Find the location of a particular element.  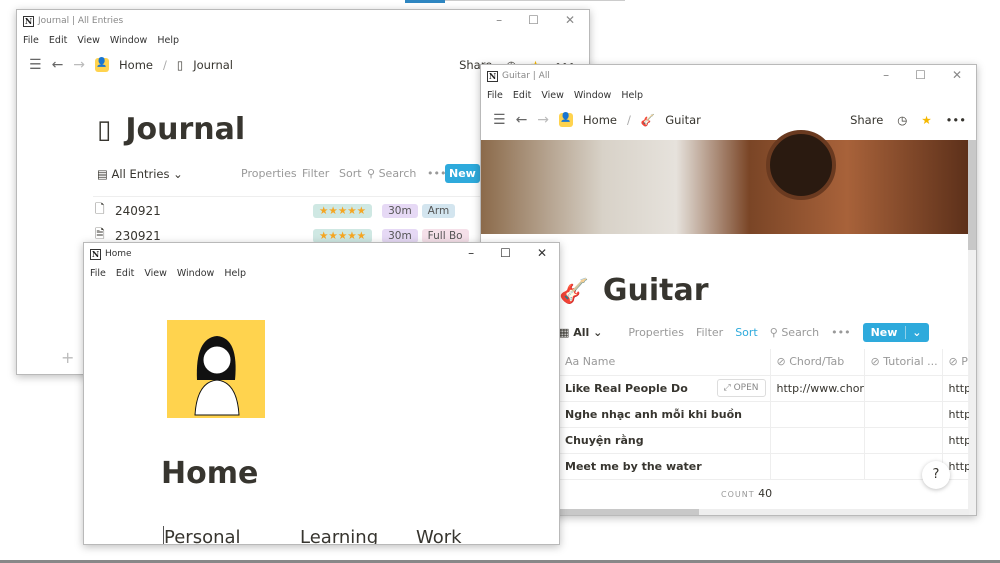

column-header-name: Aa Name is located at coordinates (665, 362).